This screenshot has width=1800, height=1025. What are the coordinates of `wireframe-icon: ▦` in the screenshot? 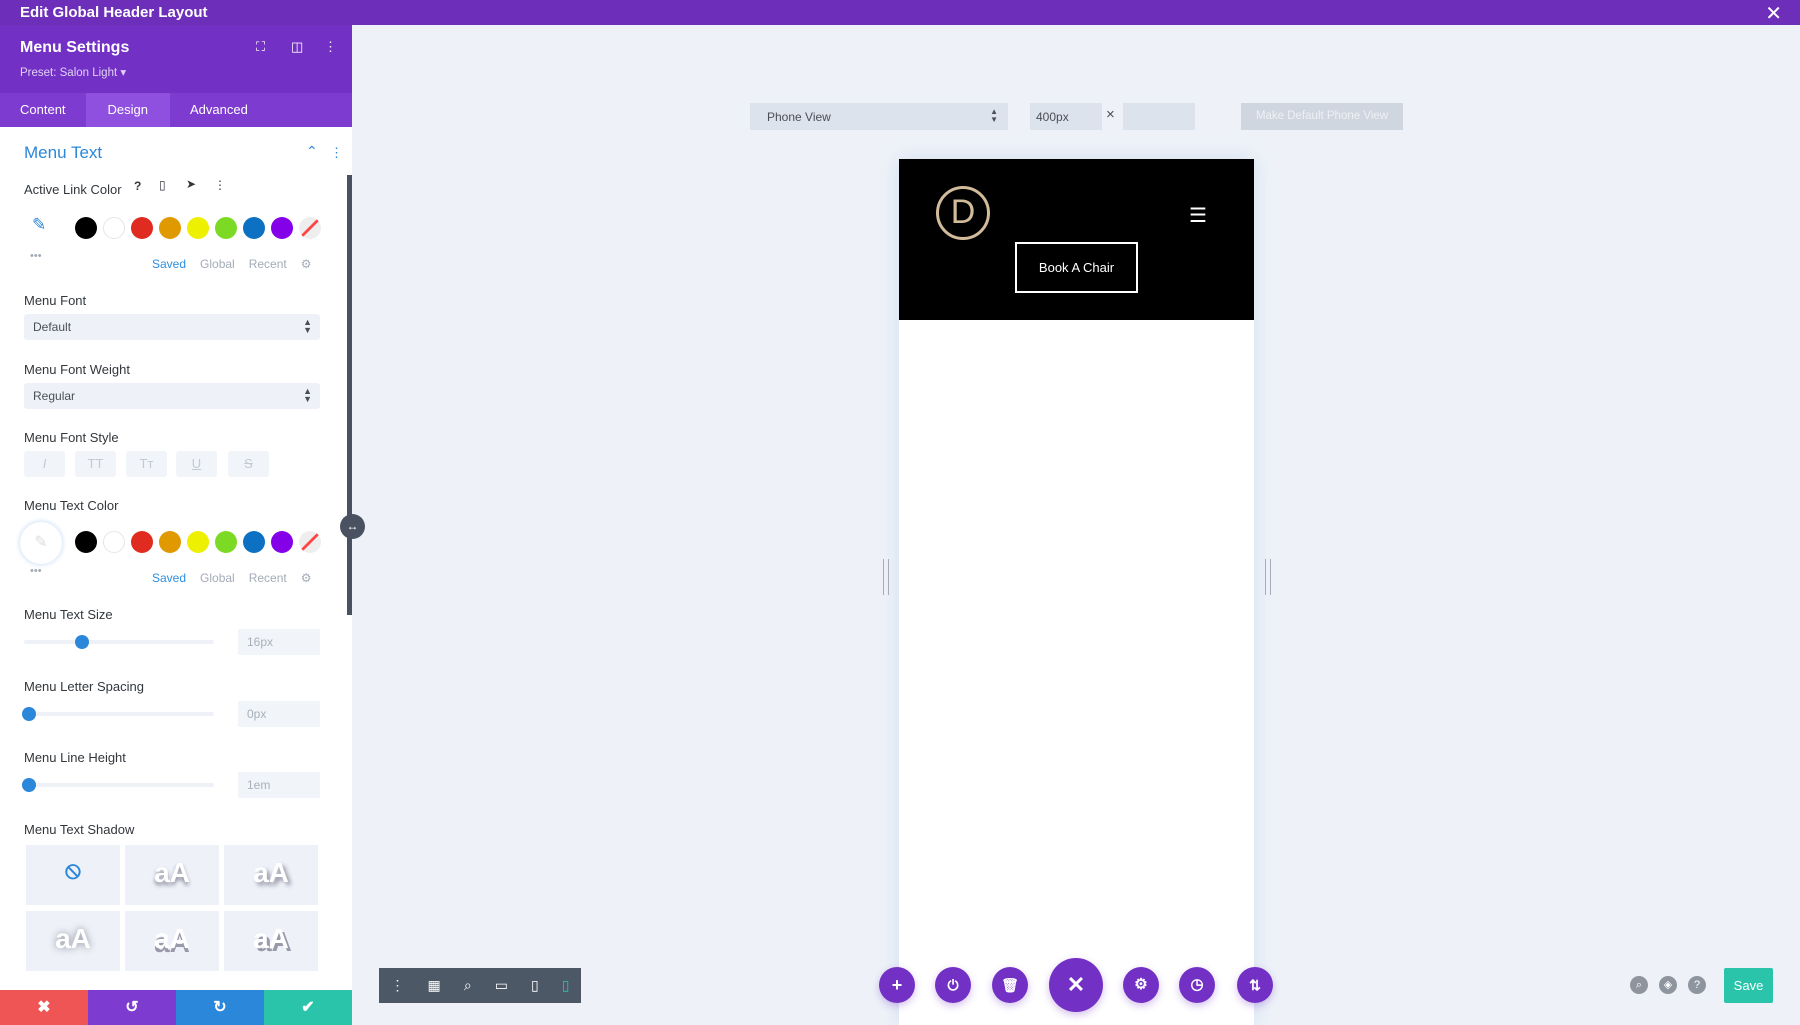 It's located at (434, 985).